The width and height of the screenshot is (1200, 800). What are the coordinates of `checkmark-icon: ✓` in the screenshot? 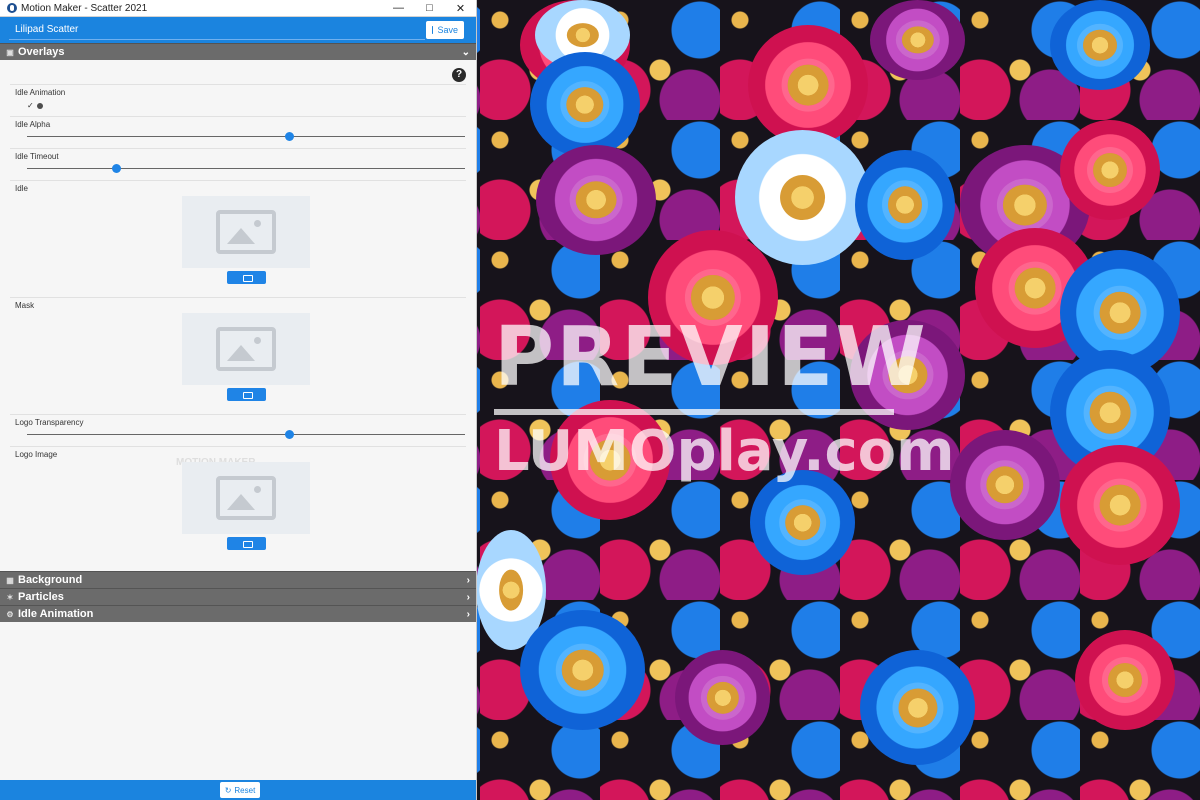 It's located at (30, 105).